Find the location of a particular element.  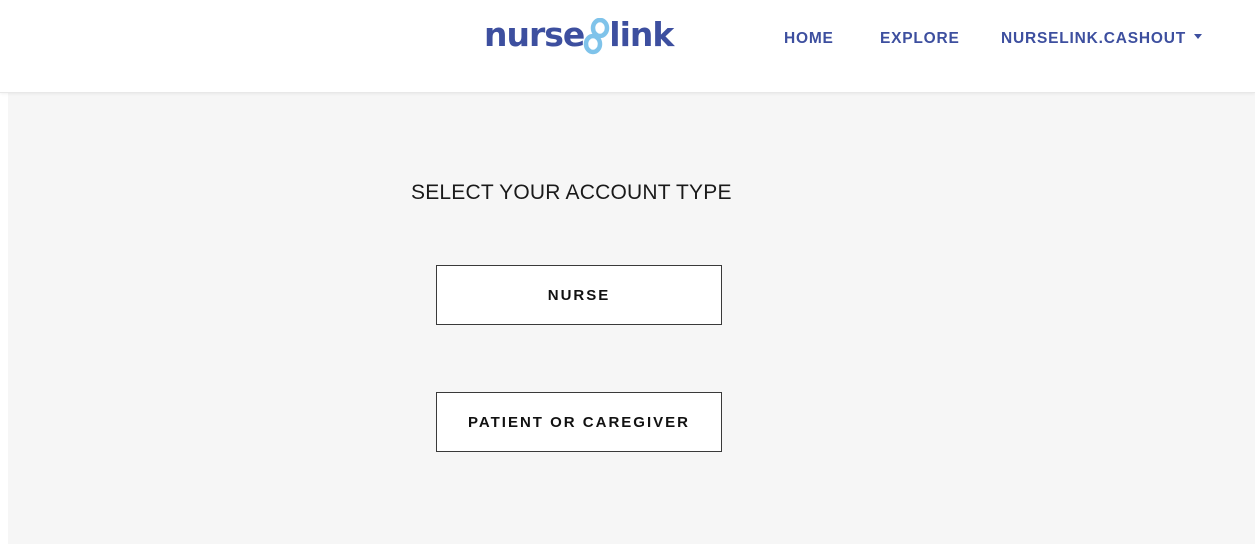

patient-caregiver-account-button: PATIENT OR CAREGIVER is located at coordinates (579, 422).